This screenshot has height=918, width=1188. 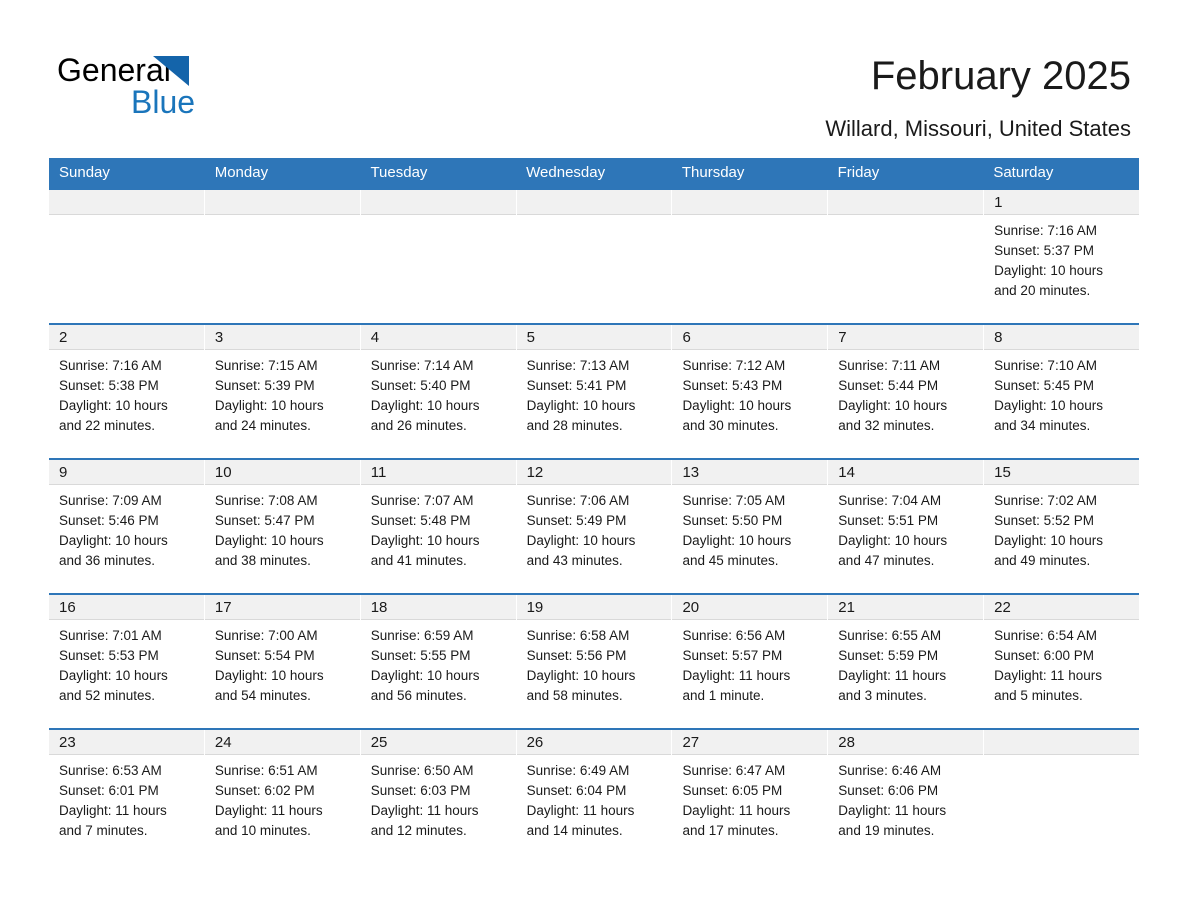 I want to click on daylight-text-line2: and 26 minutes., so click(x=418, y=425).